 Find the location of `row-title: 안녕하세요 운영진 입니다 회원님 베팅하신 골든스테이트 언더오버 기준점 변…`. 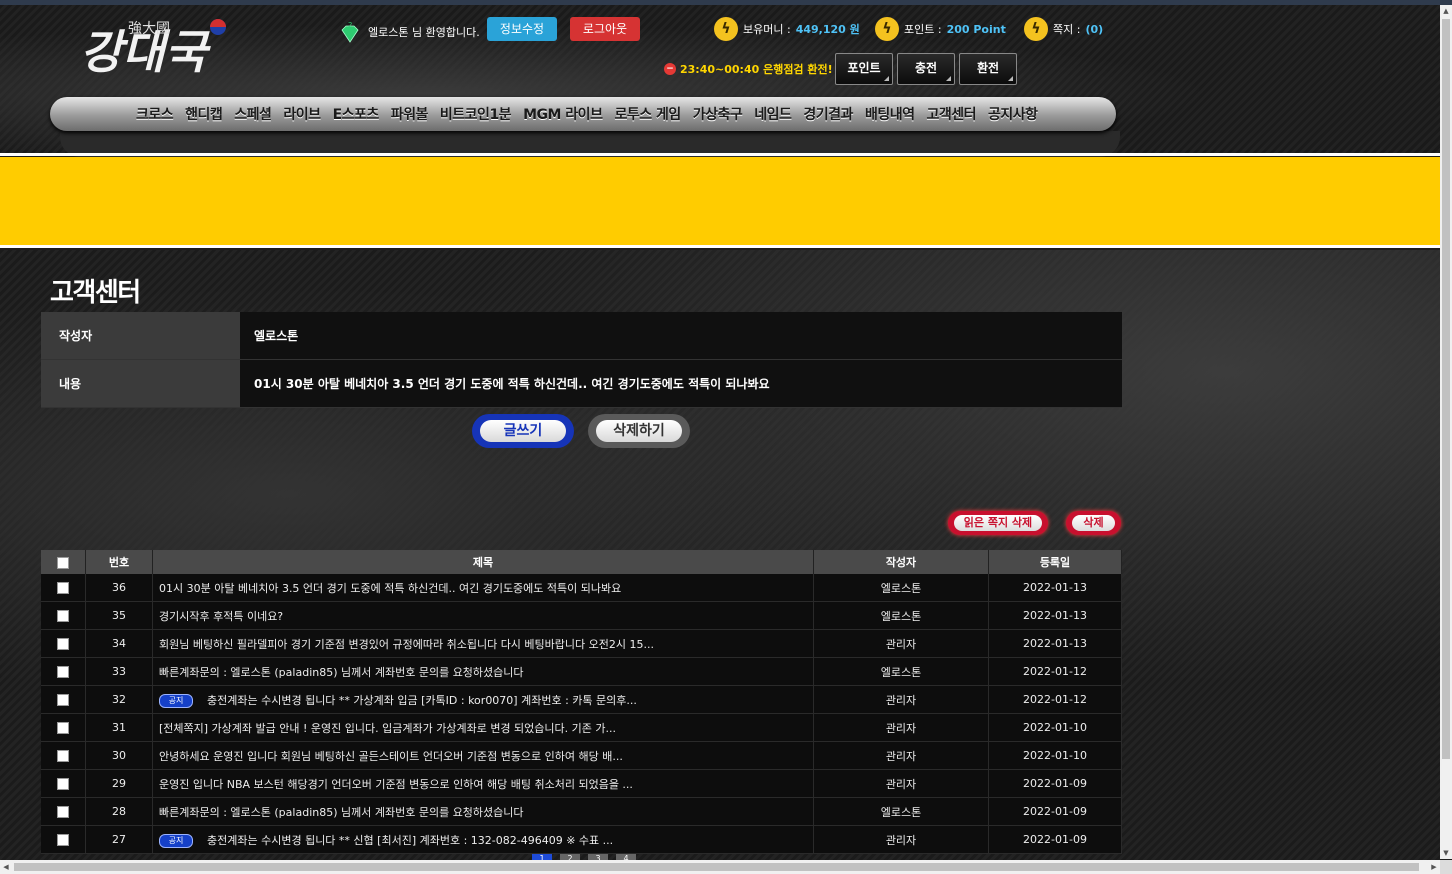

row-title: 안녕하세요 운영진 입니다 회원님 베팅하신 골든스테이트 언더오버 기준점 변… is located at coordinates (483, 755).